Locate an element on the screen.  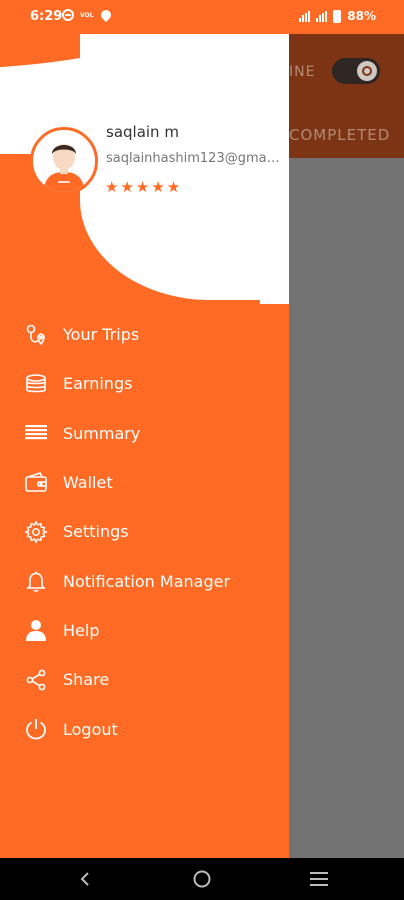
menu-item-settings: Settings is located at coordinates (144, 531).